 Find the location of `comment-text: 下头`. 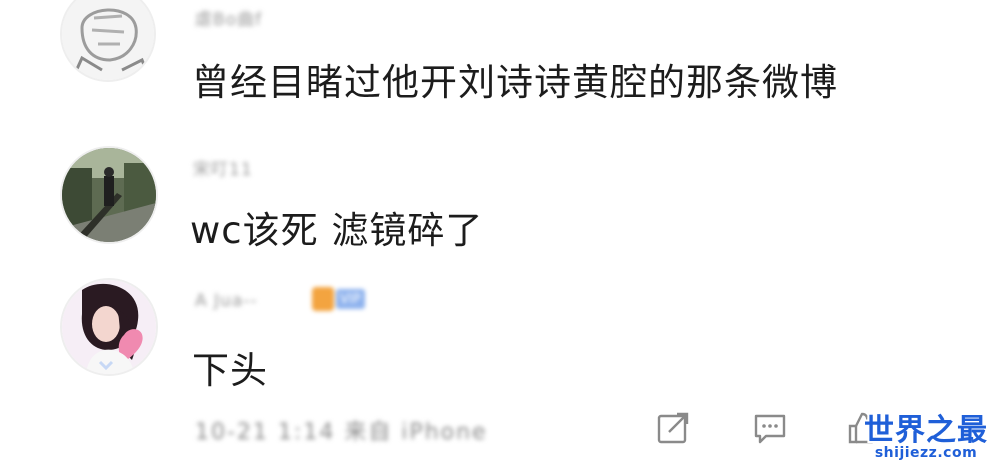

comment-text: 下头 is located at coordinates (230, 370).